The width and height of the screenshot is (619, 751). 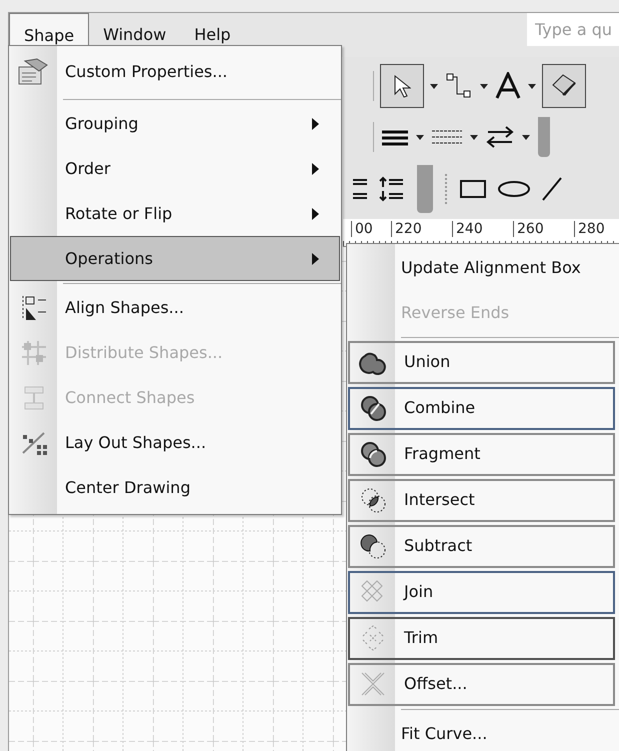 I want to click on line-ends-icon, so click(x=500, y=137).